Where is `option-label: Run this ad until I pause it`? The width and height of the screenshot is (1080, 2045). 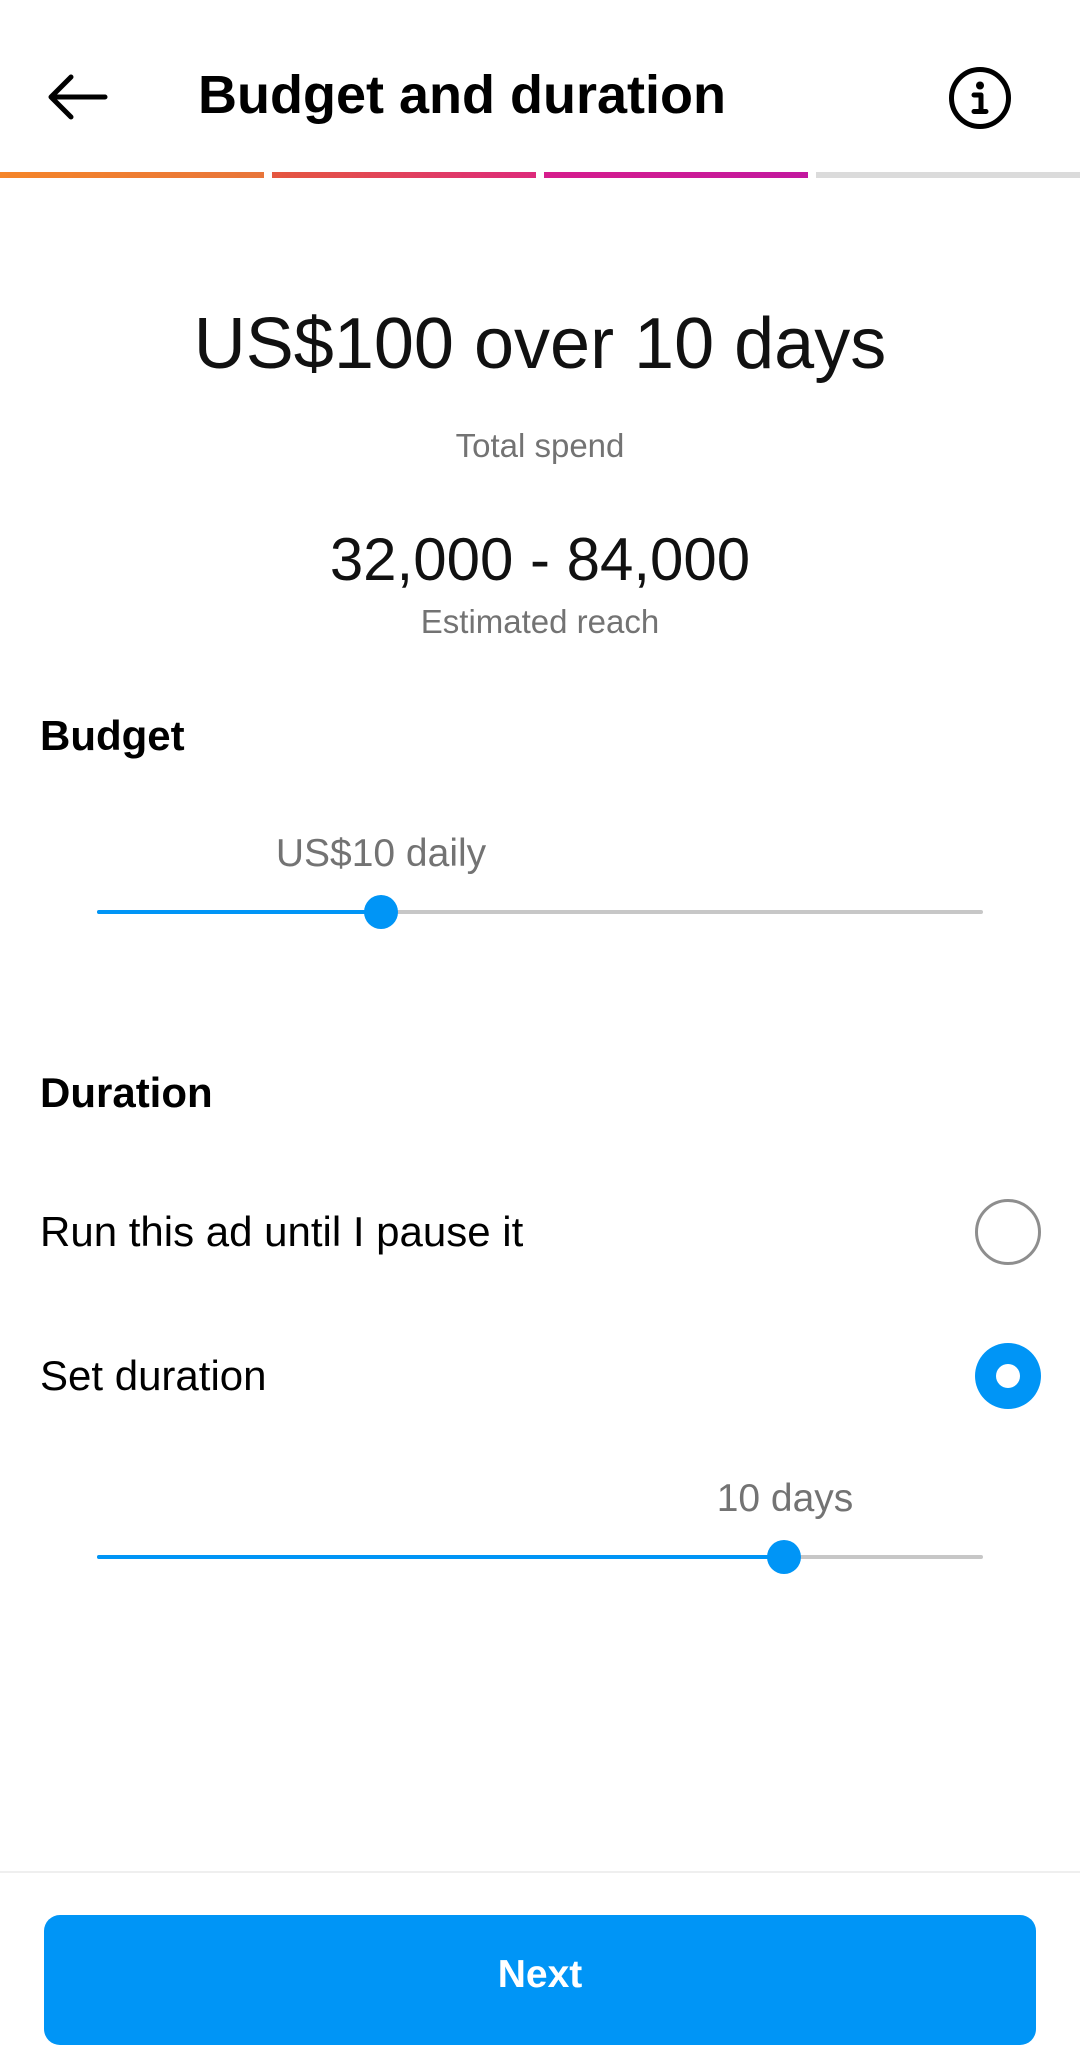 option-label: Run this ad until I pause it is located at coordinates (282, 1231).